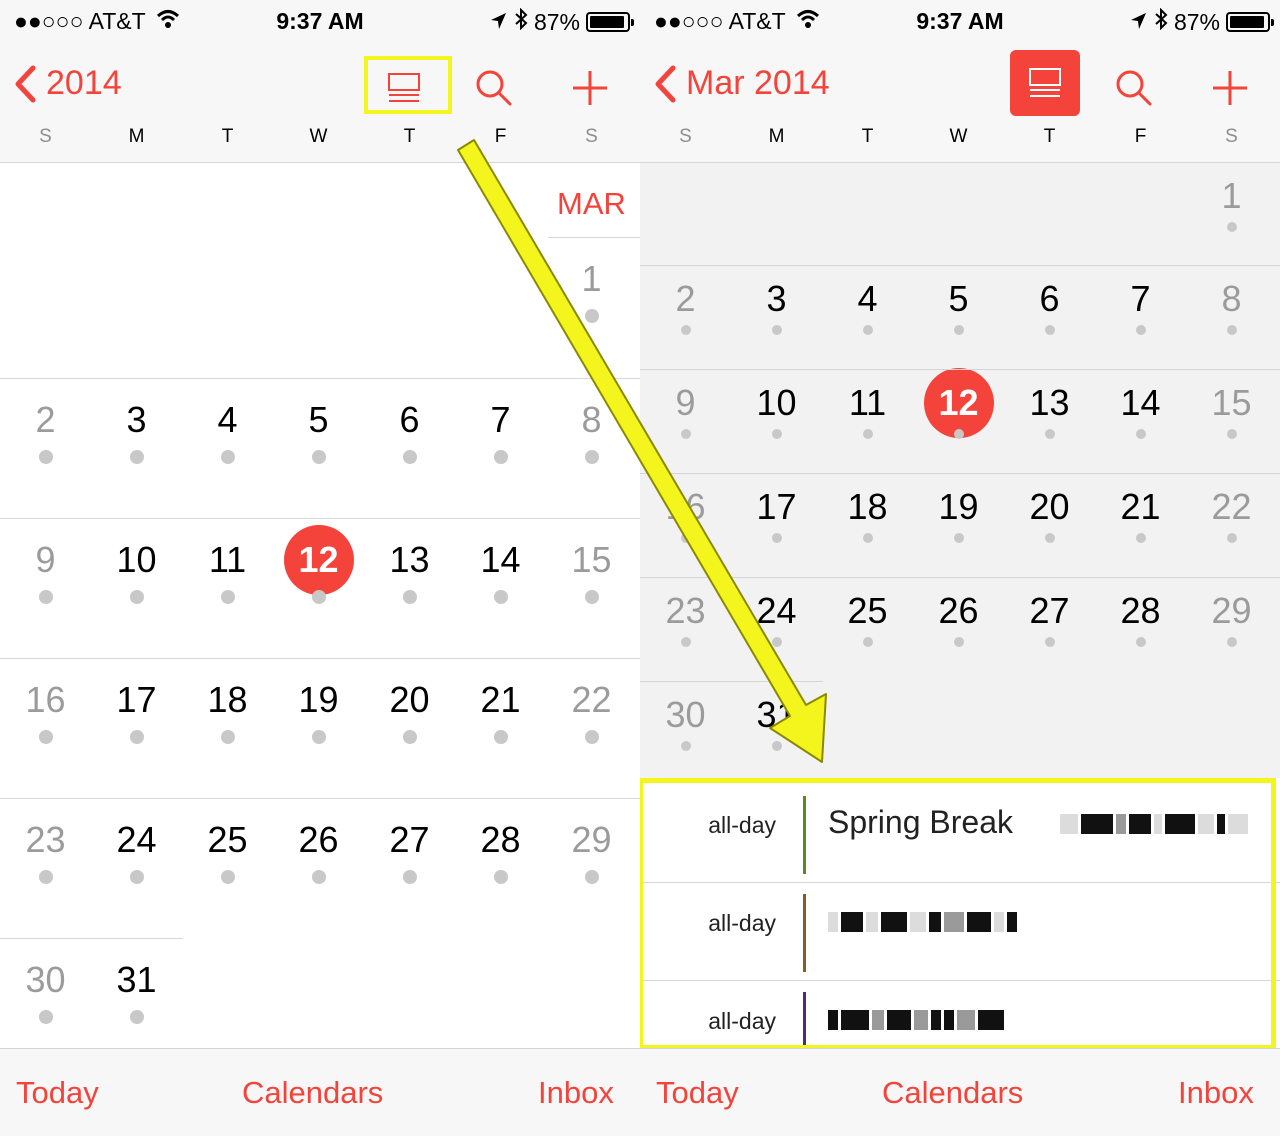  What do you see at coordinates (45, 136) in the screenshot?
I see `weekday-label: S` at bounding box center [45, 136].